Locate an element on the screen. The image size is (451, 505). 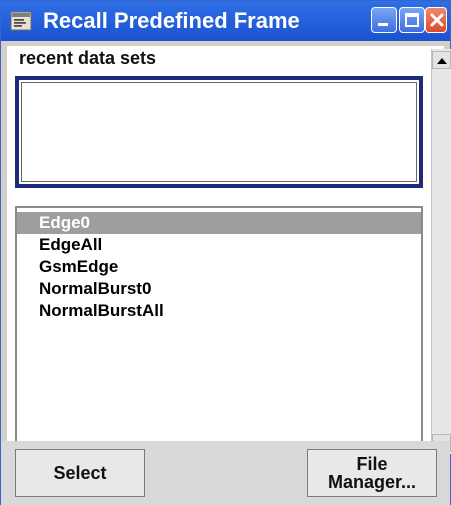
maximize-button is located at coordinates (412, 20).